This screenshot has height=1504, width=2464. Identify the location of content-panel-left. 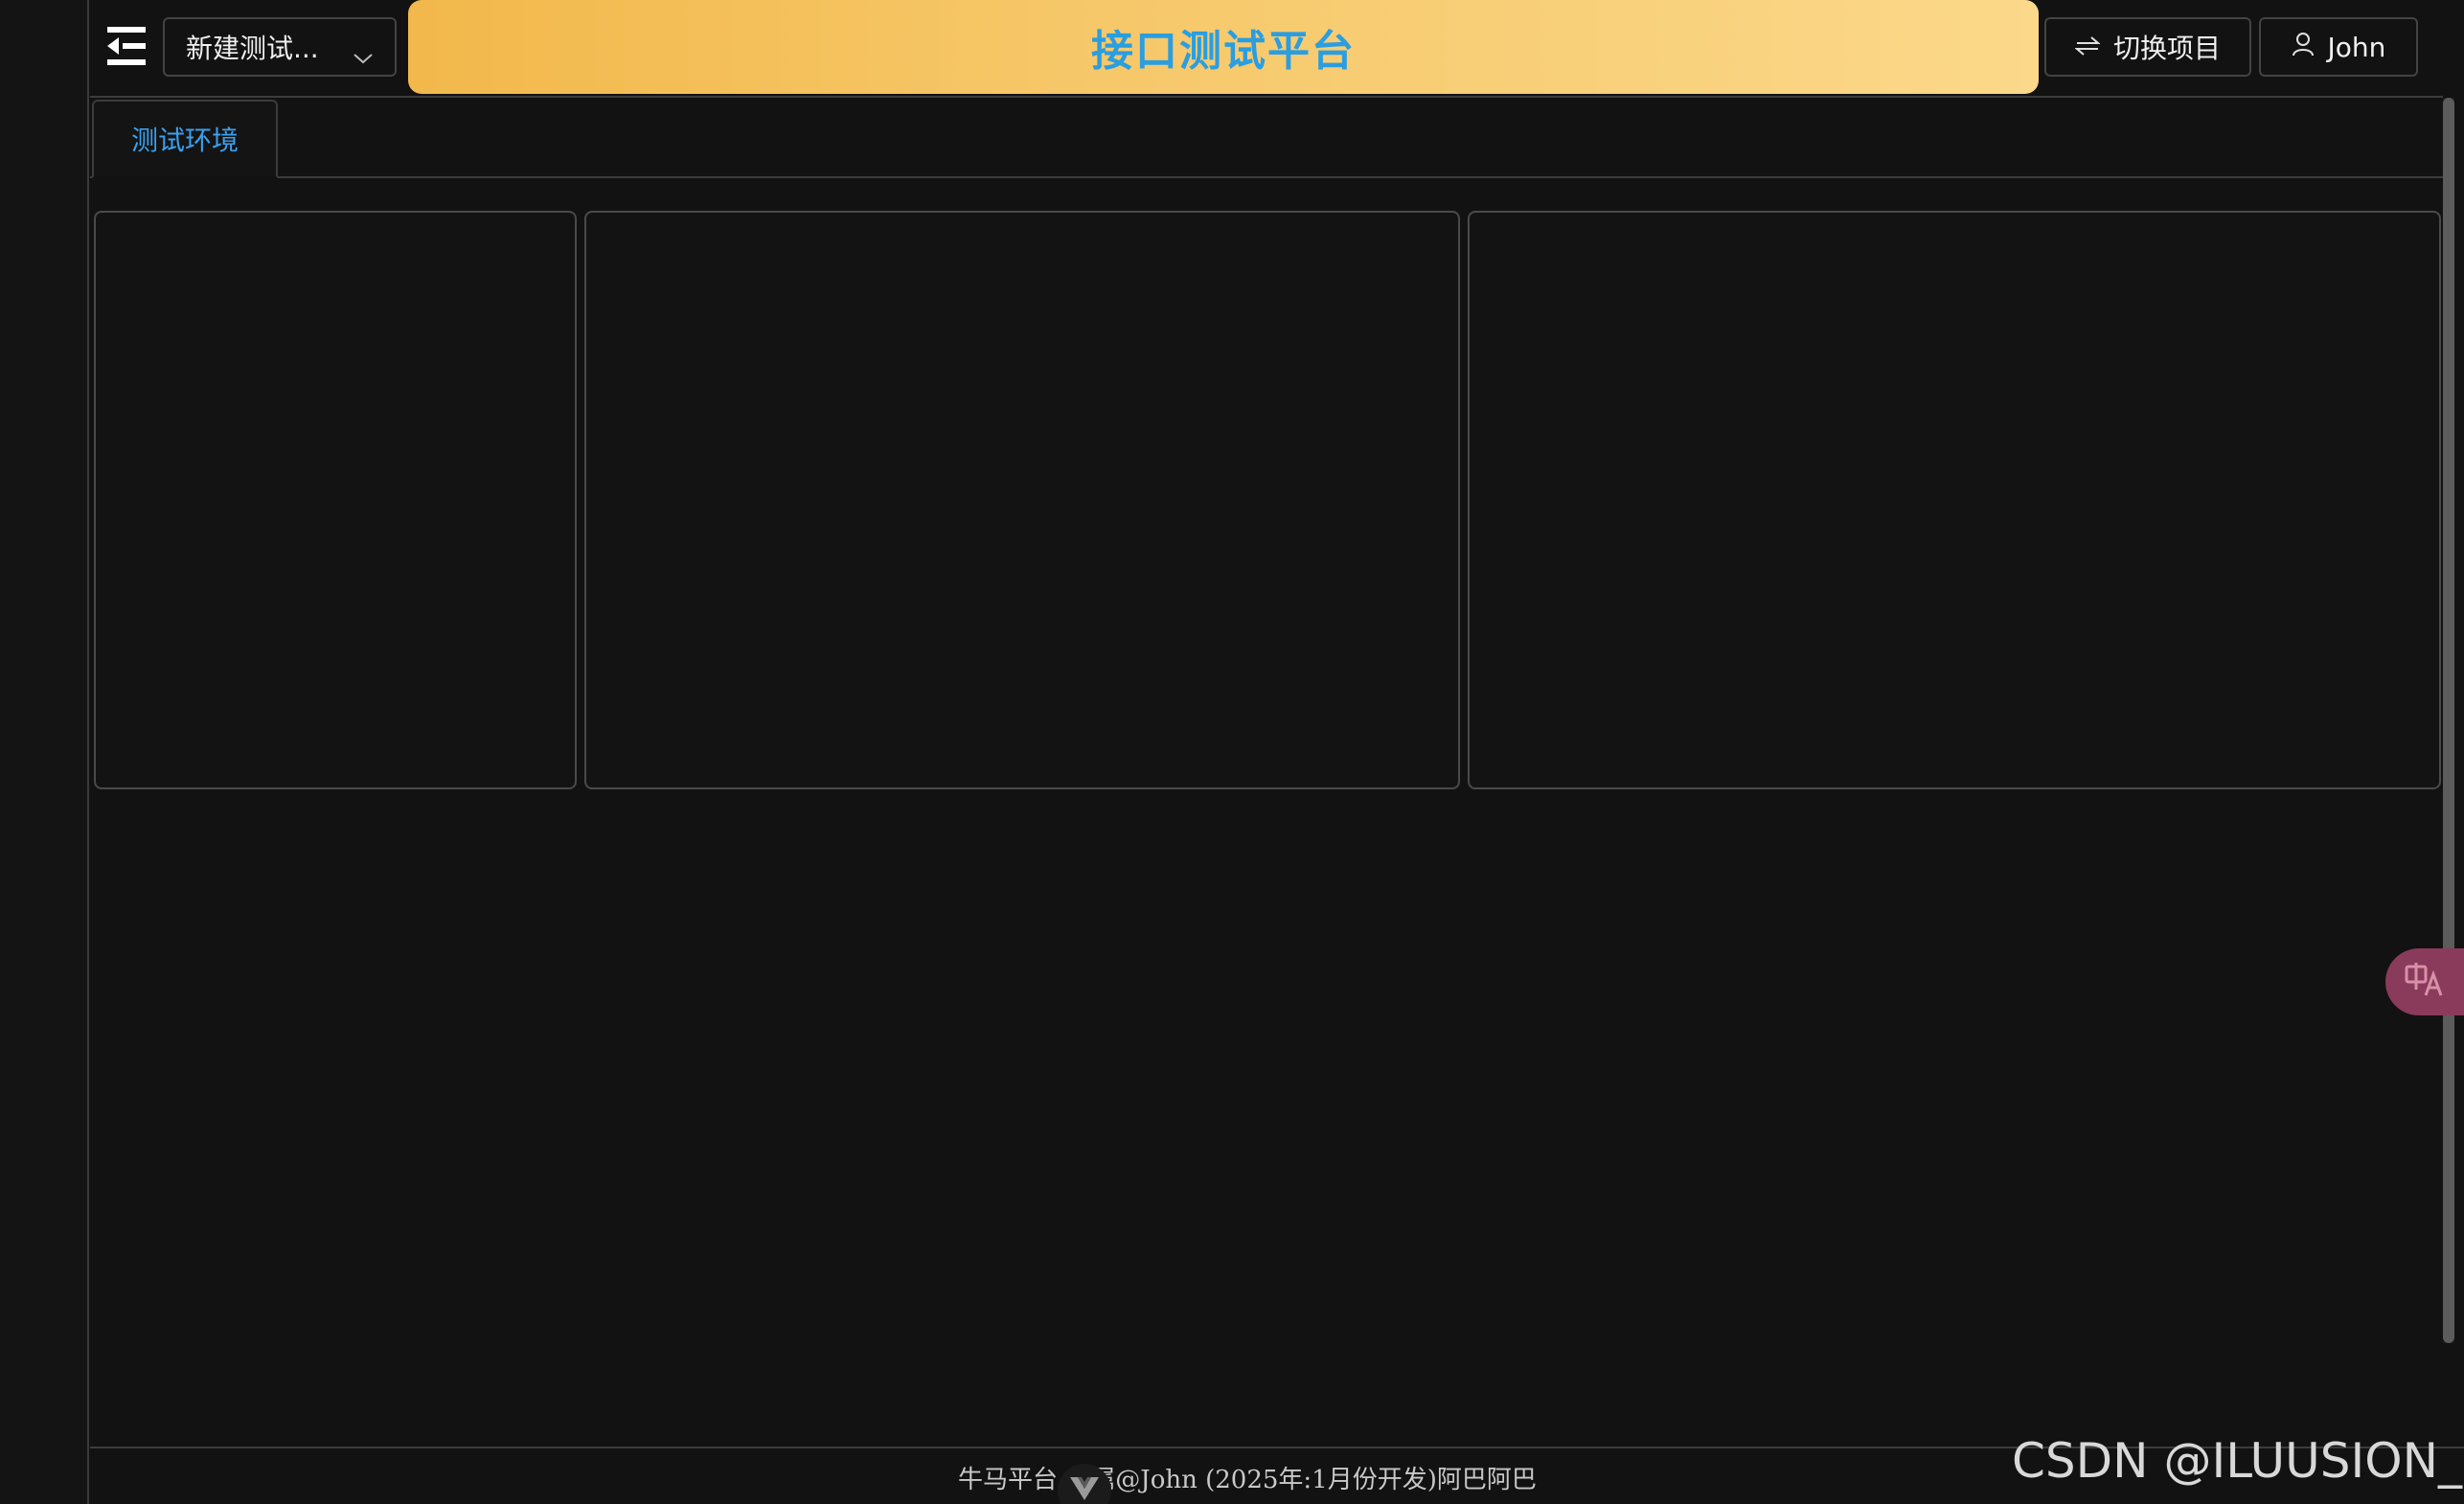
(335, 500).